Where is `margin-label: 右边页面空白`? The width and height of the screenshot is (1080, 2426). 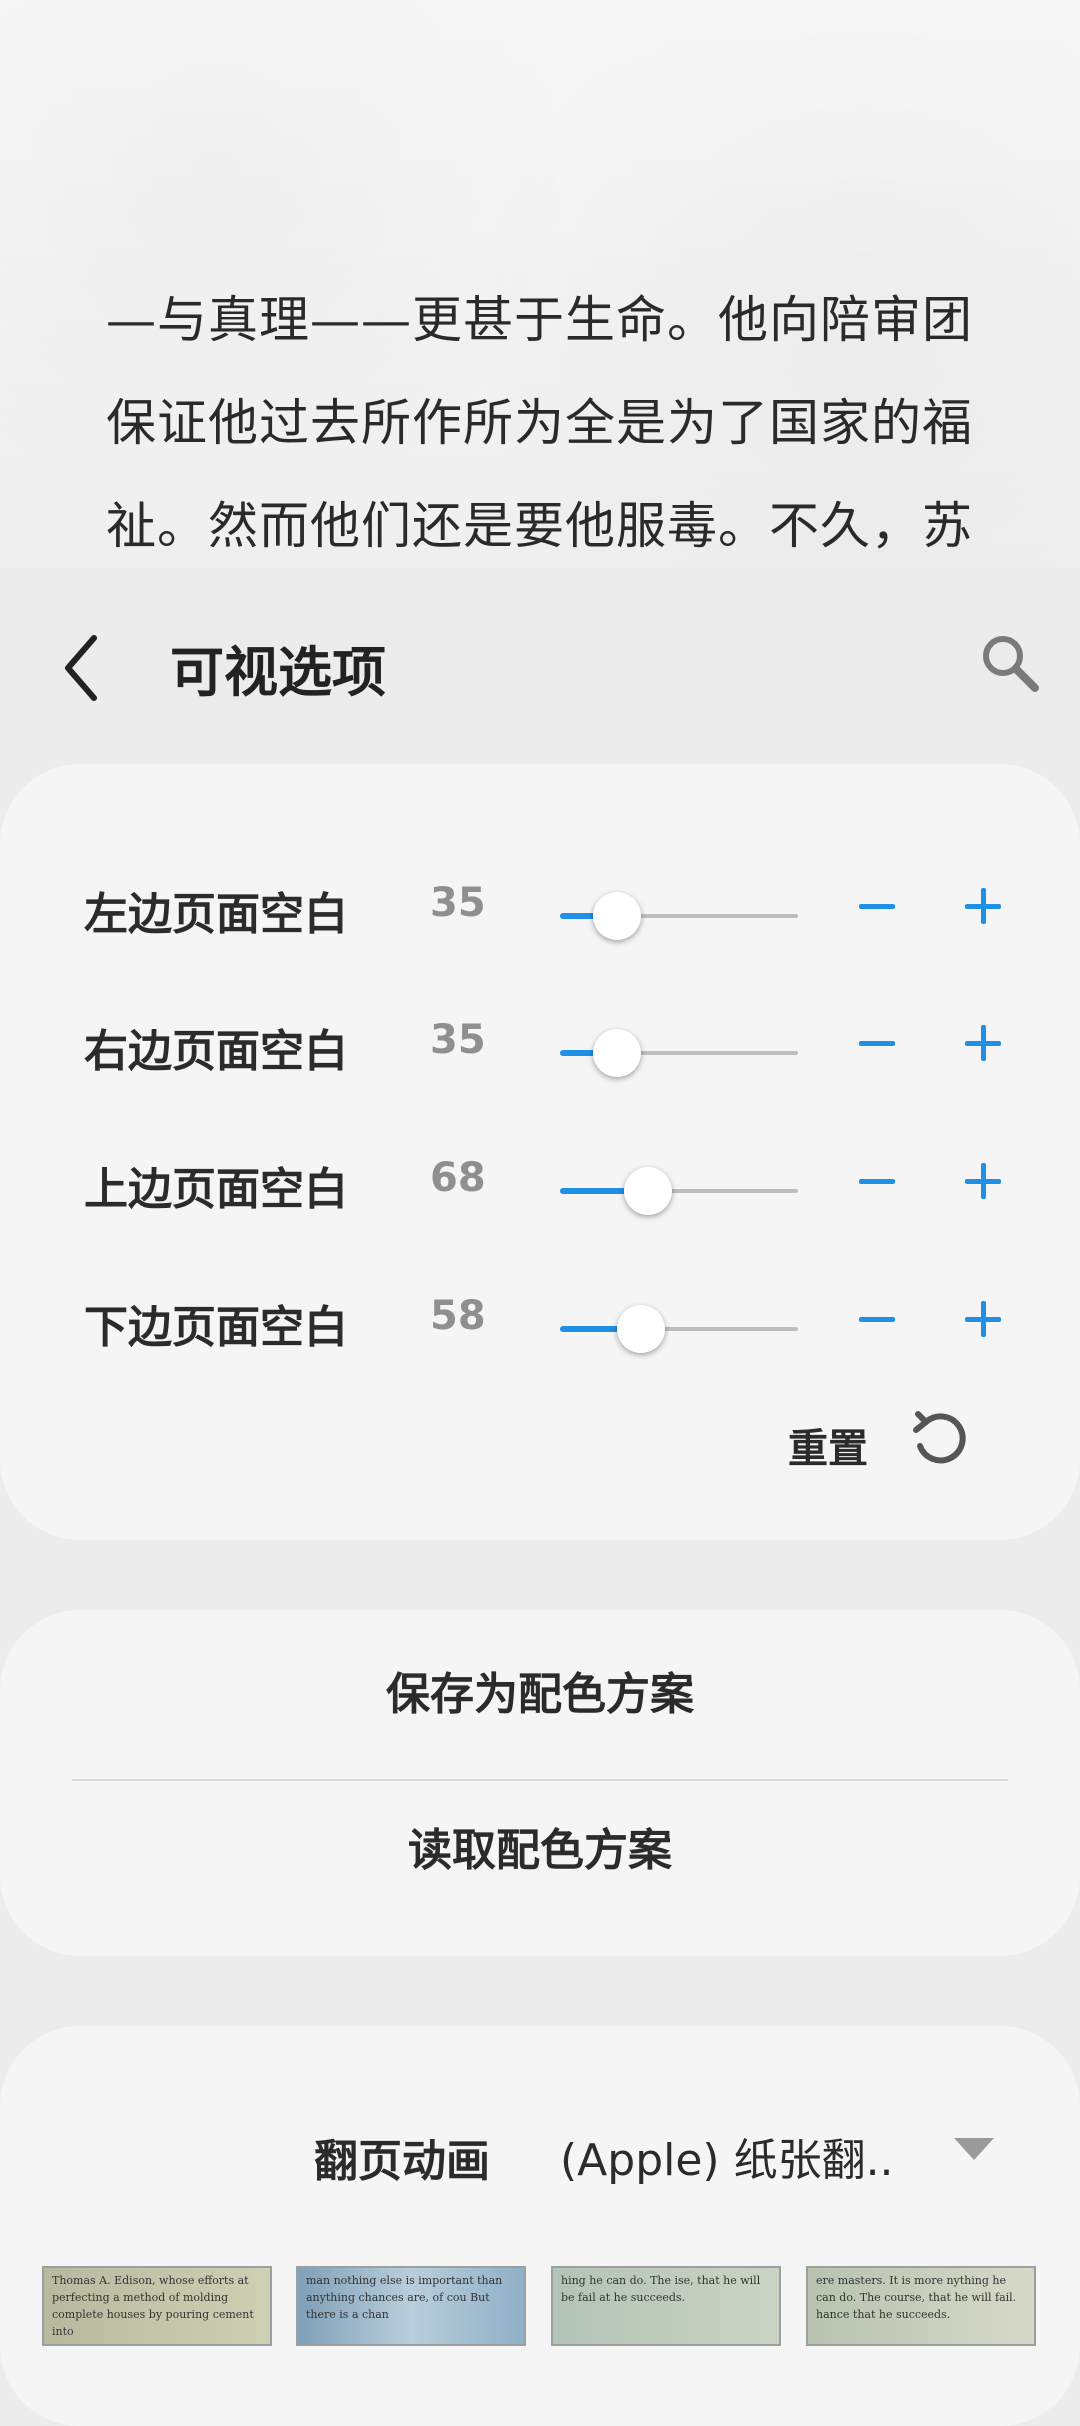 margin-label: 右边页面空白 is located at coordinates (216, 1051).